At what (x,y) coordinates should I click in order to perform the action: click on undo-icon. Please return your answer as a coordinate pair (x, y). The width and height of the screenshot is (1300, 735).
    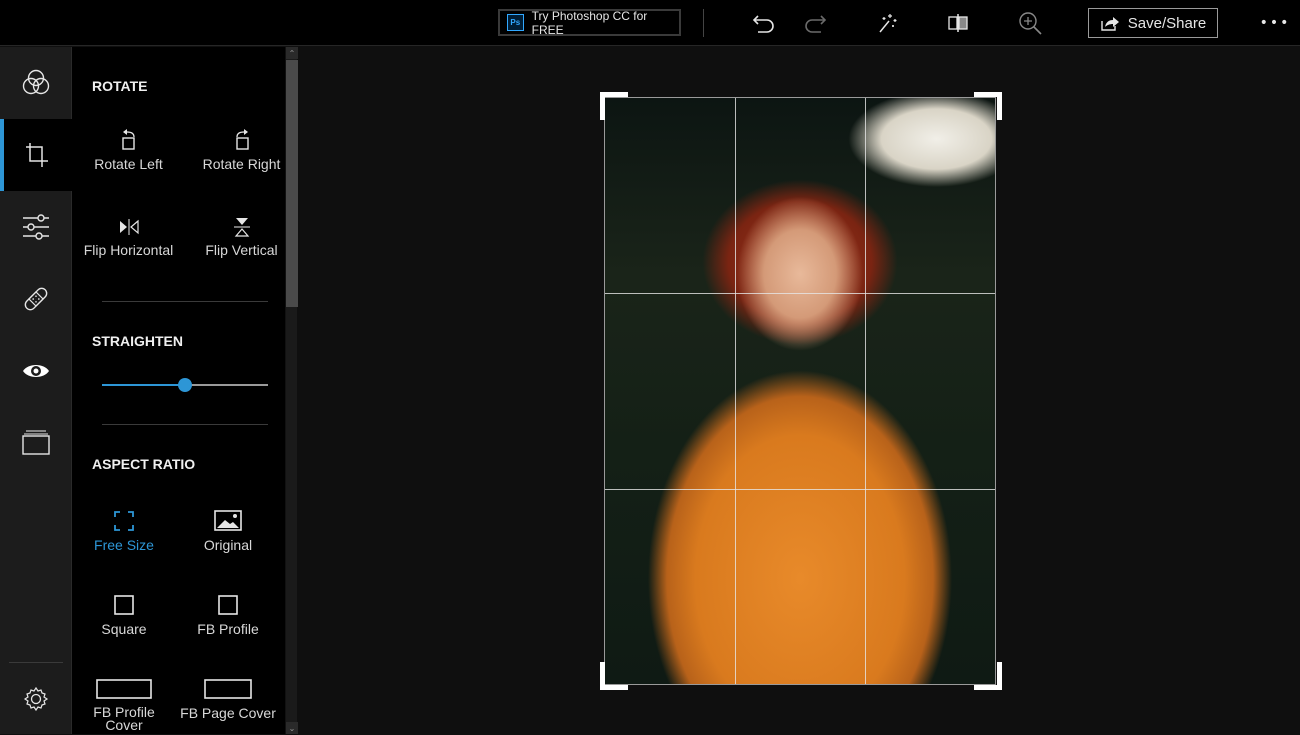
    Looking at the image, I should click on (763, 24).